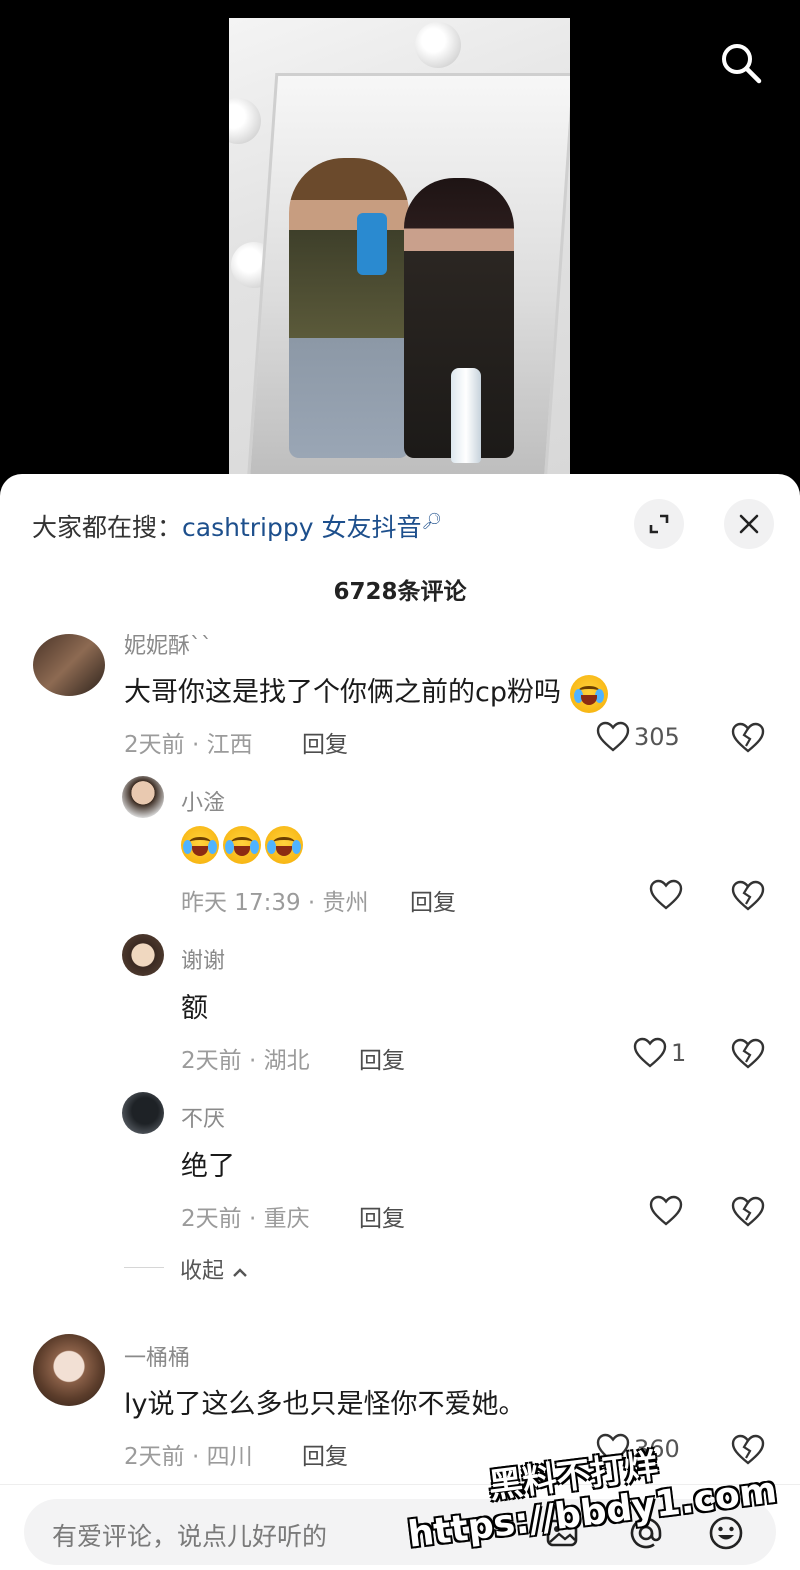  I want to click on emoji-icon, so click(726, 1533).